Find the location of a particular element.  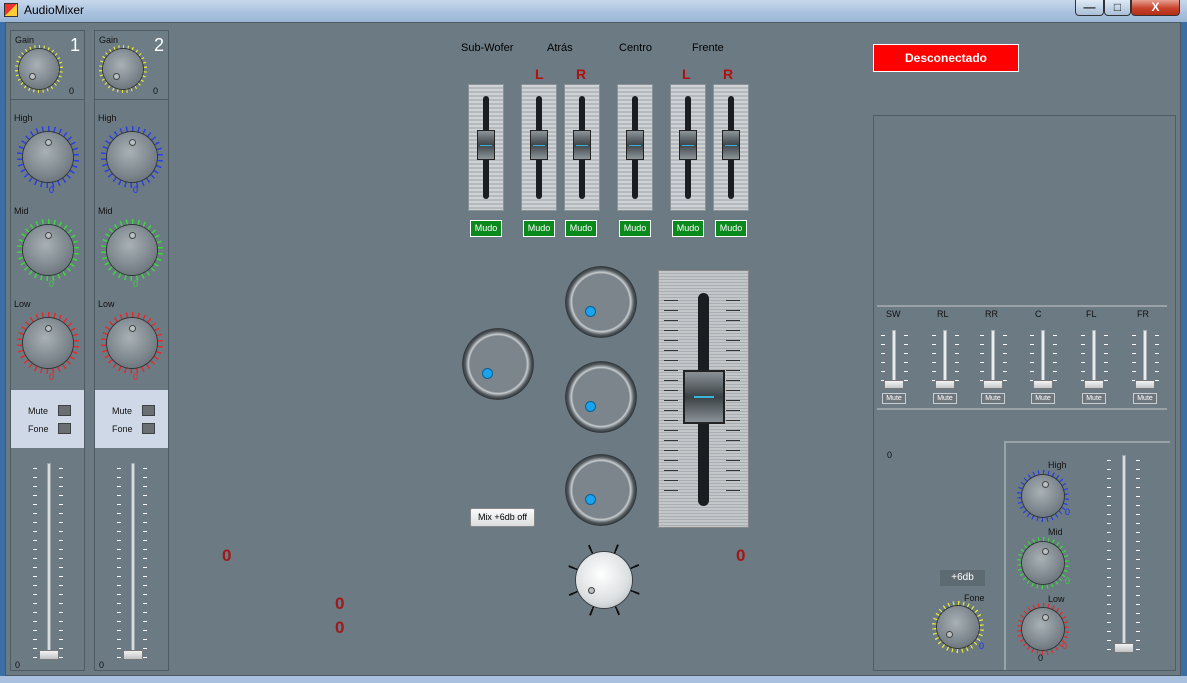

monitor-channel-label: FR is located at coordinates (1143, 314).